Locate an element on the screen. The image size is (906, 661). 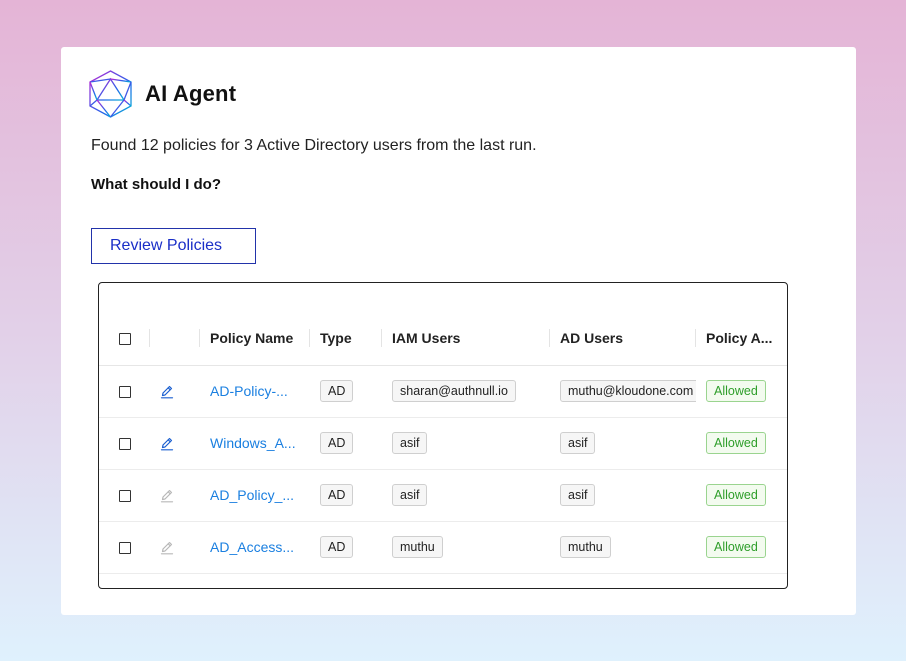
column-header-policy-name: Policy Name is located at coordinates (255, 338).